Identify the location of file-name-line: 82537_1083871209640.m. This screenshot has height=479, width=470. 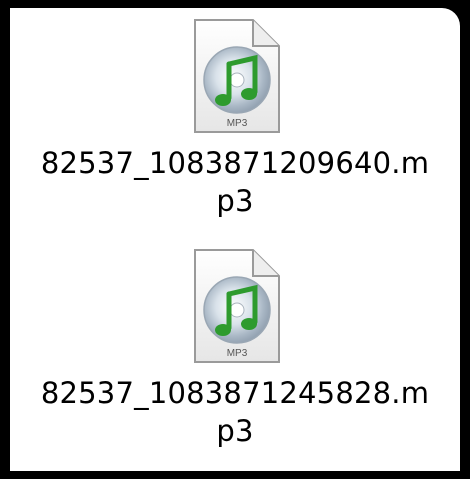
(235, 163).